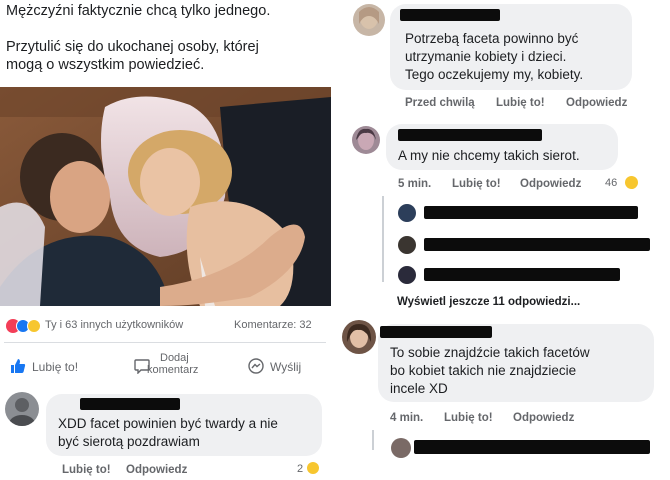 The width and height of the screenshot is (670, 480). Describe the element at coordinates (138, 11) in the screenshot. I see `post-text-line-1: Mężczyźni faktycznie chcą tylko jednego.` at that location.